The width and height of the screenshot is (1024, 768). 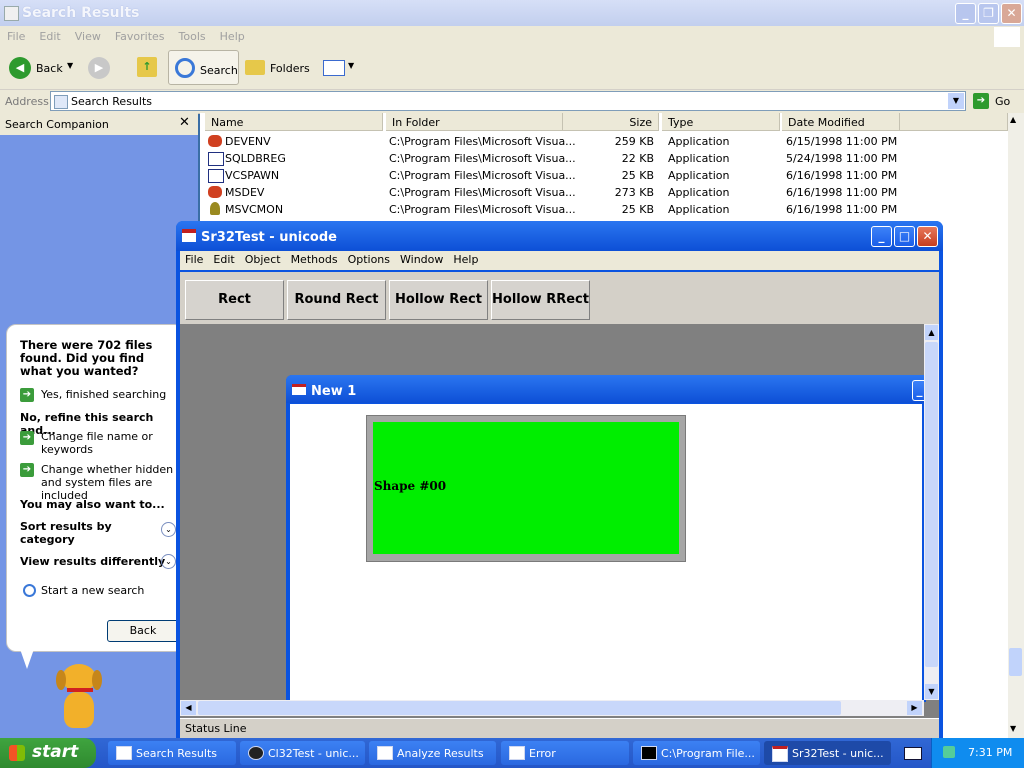 I want to click on menu-options: Options, so click(x=369, y=259).